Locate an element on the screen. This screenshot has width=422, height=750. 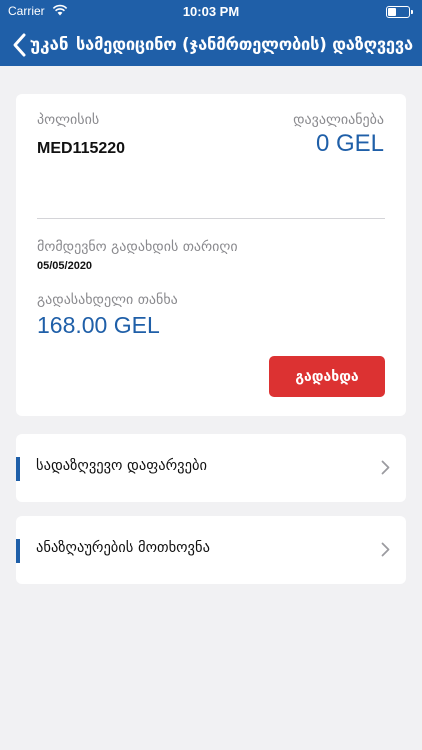
menu-row-claim-request: ანაზღაურების მოთხოვნა is located at coordinates (211, 550).